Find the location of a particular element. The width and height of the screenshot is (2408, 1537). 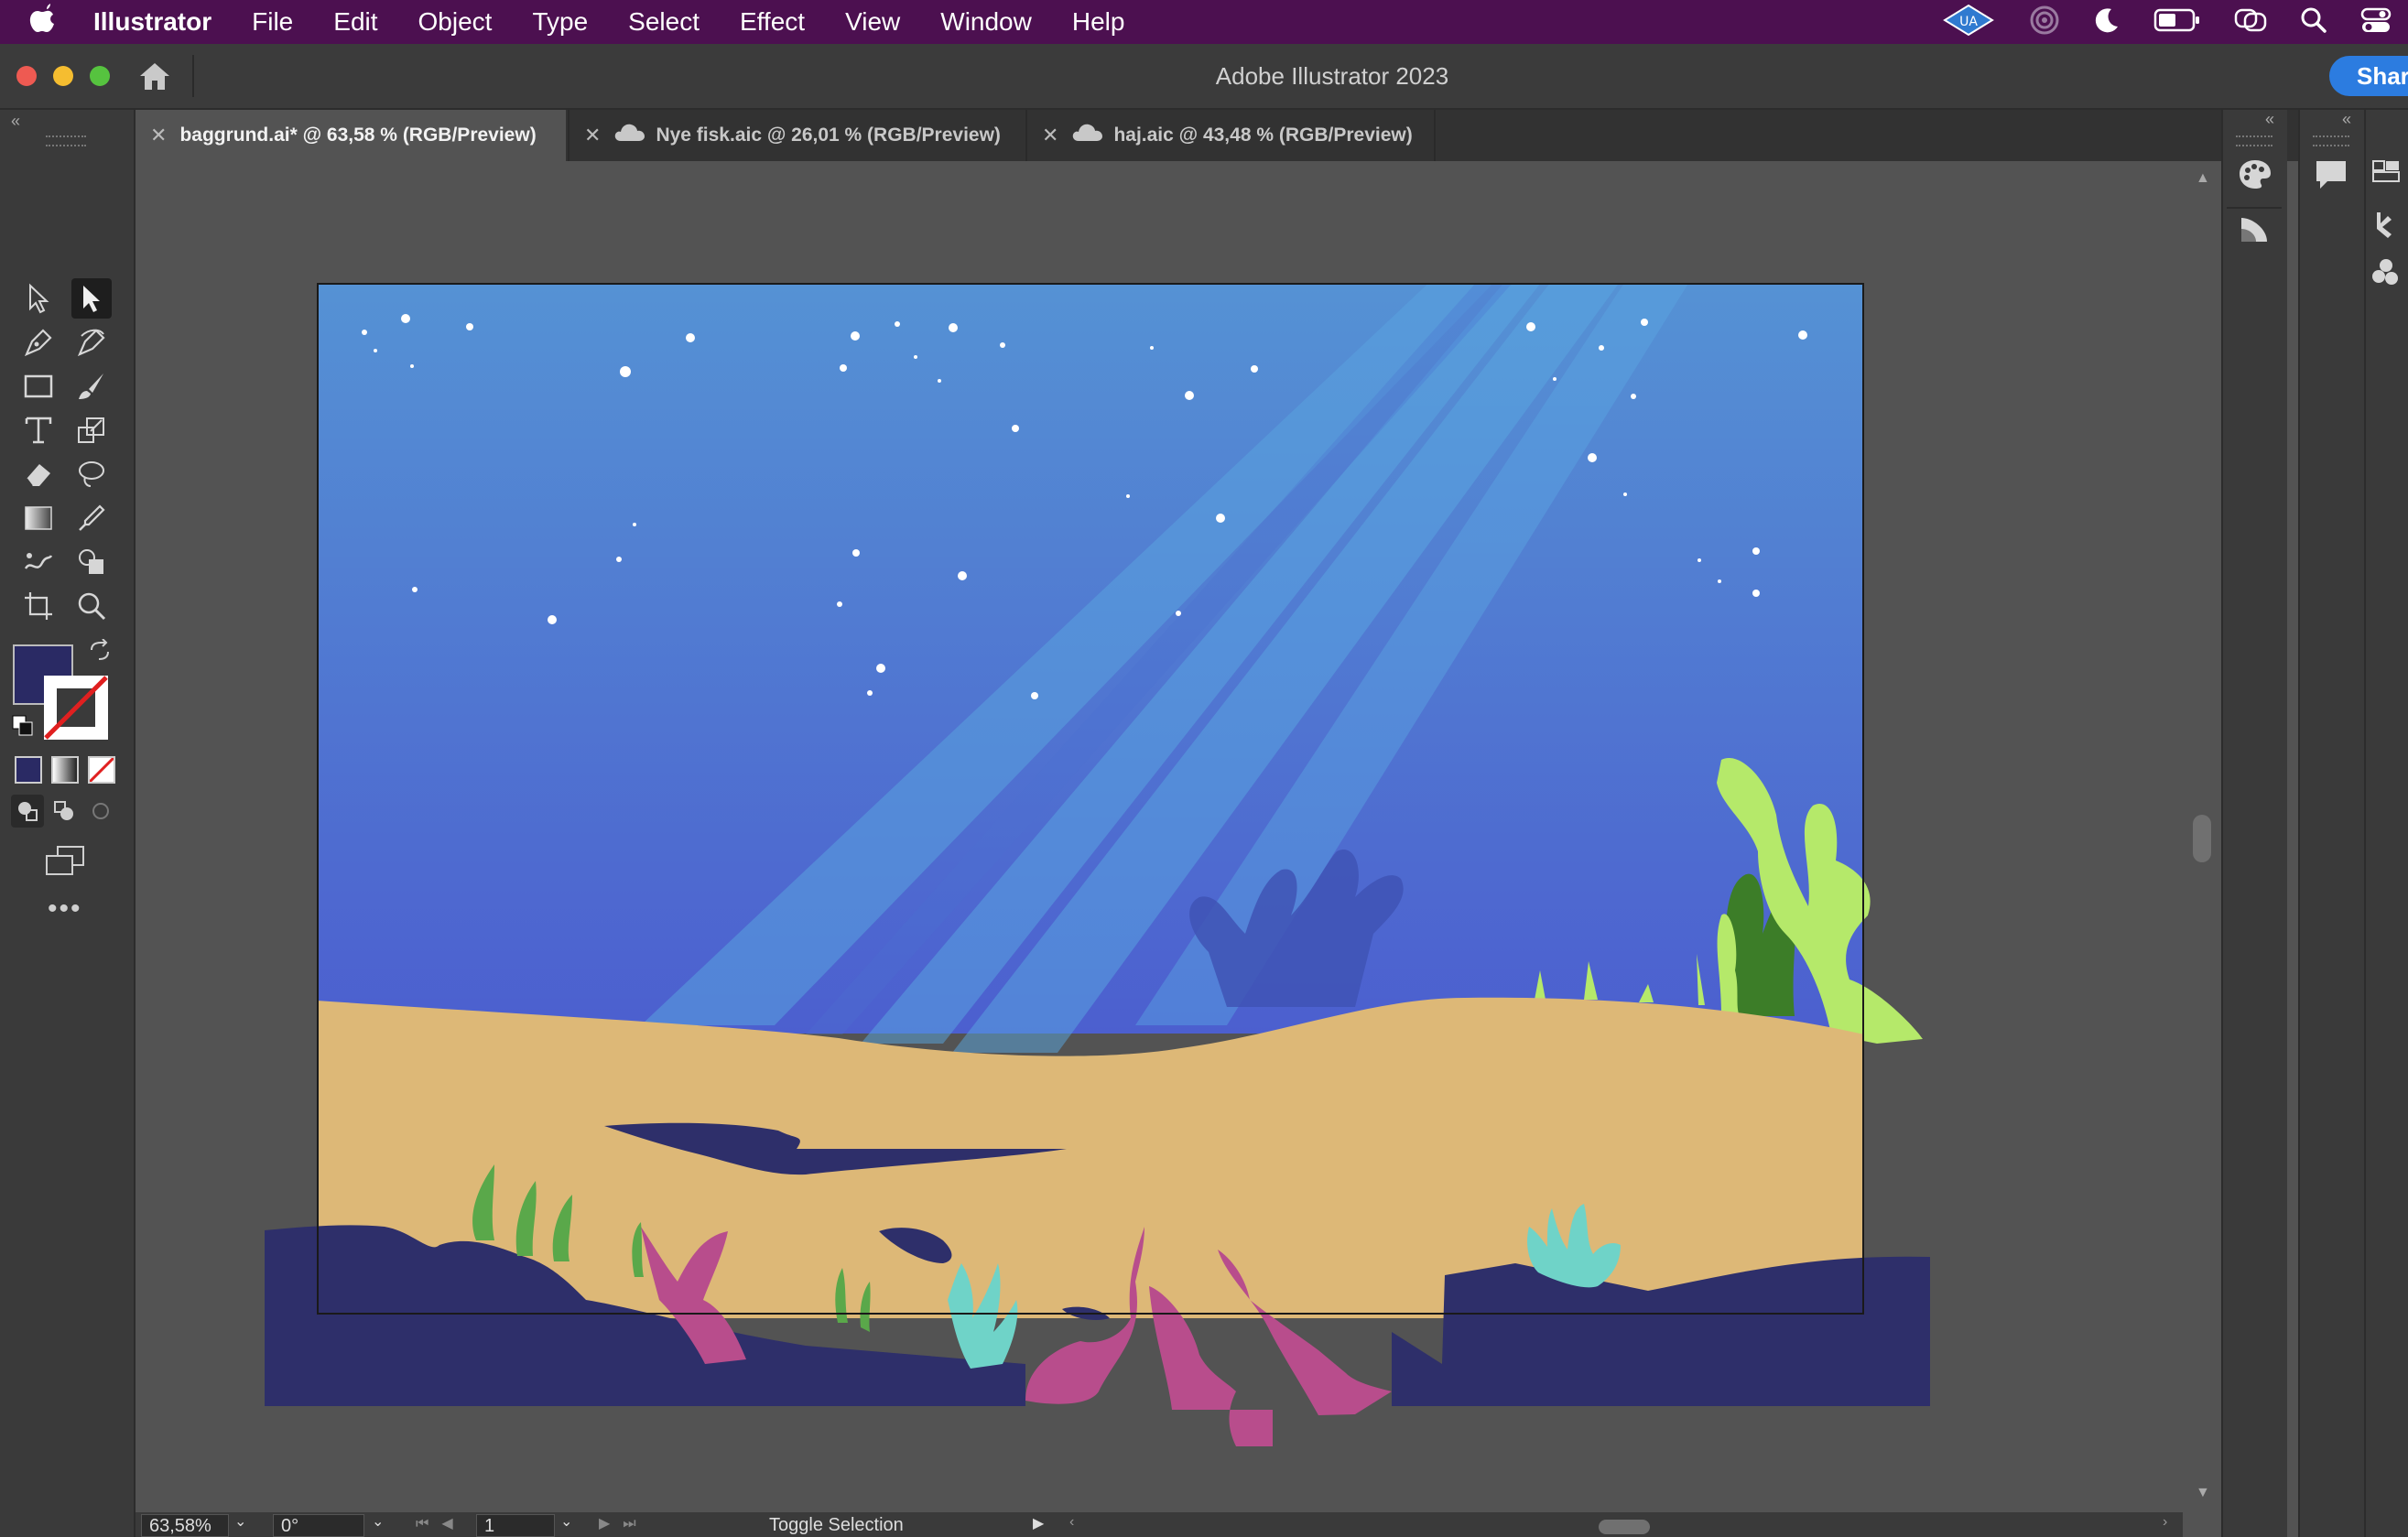

color-mode-button is located at coordinates (28, 770).